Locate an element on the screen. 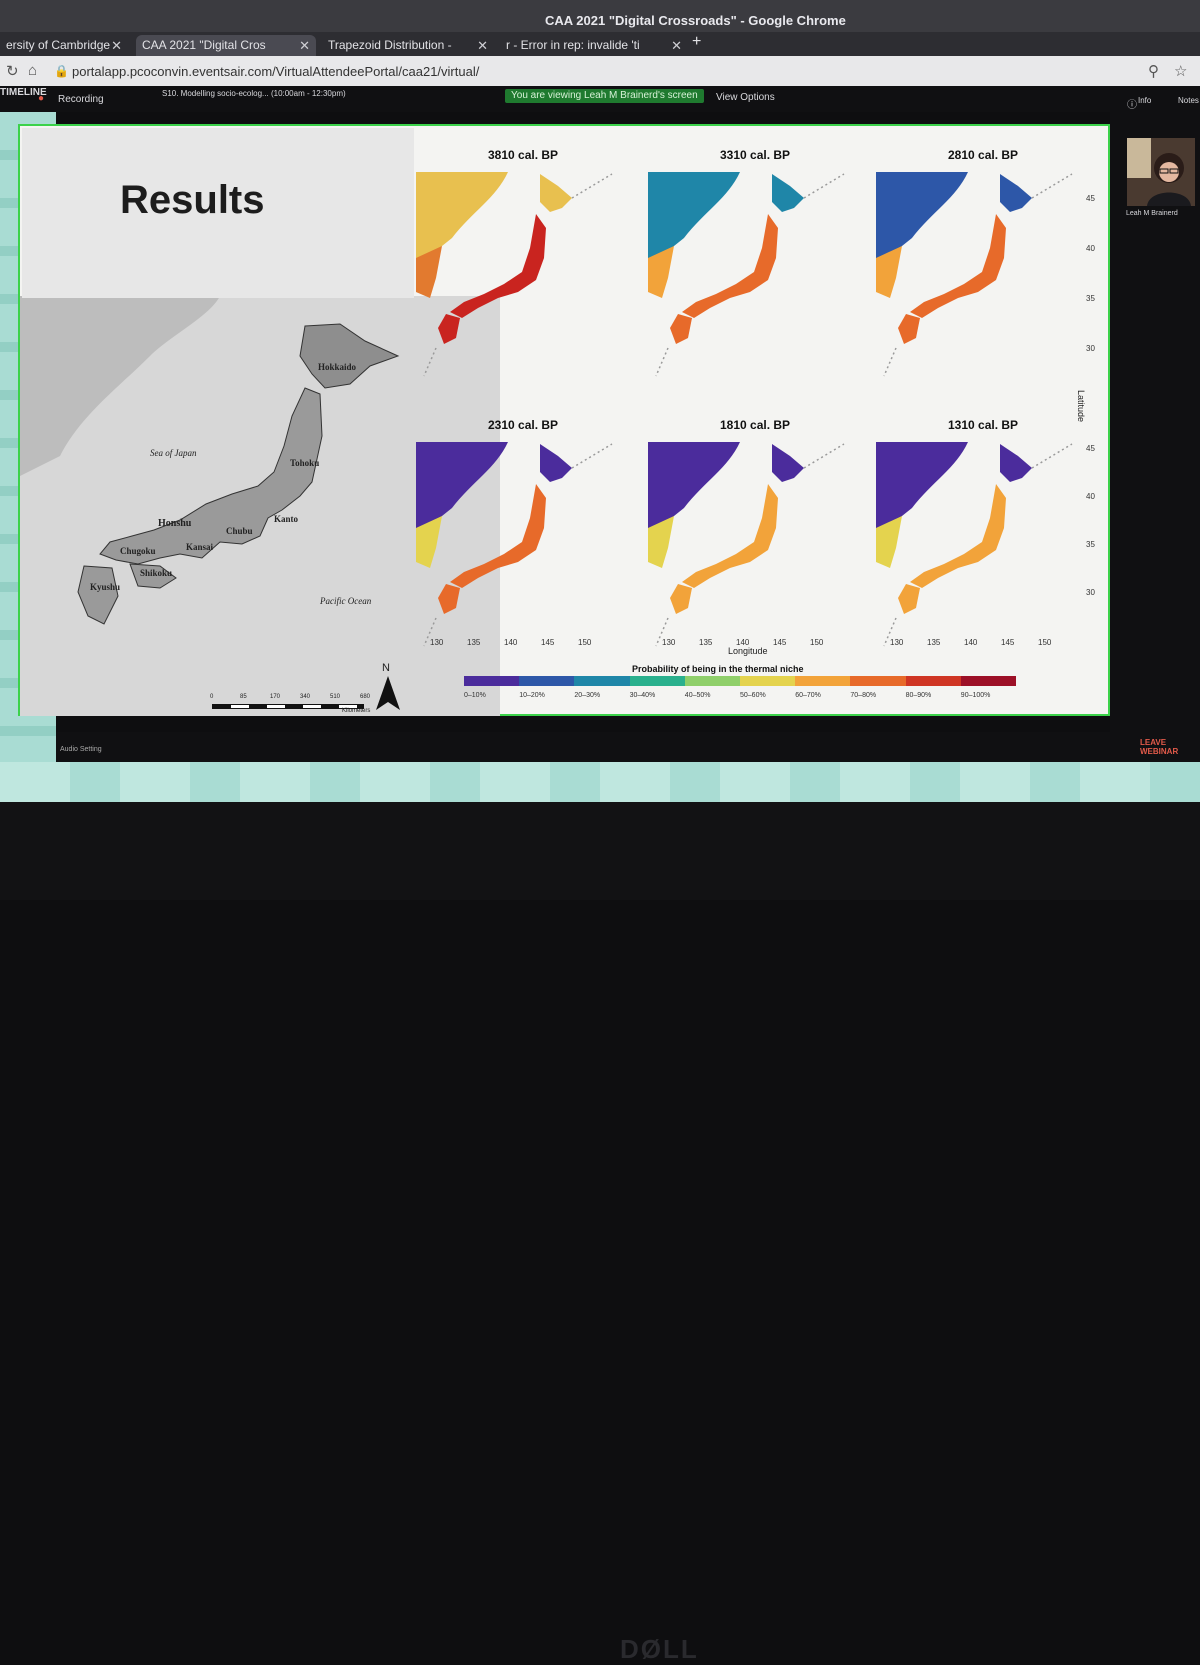 The image size is (1200, 1665). label-shikoku: Shikoku is located at coordinates (156, 573).